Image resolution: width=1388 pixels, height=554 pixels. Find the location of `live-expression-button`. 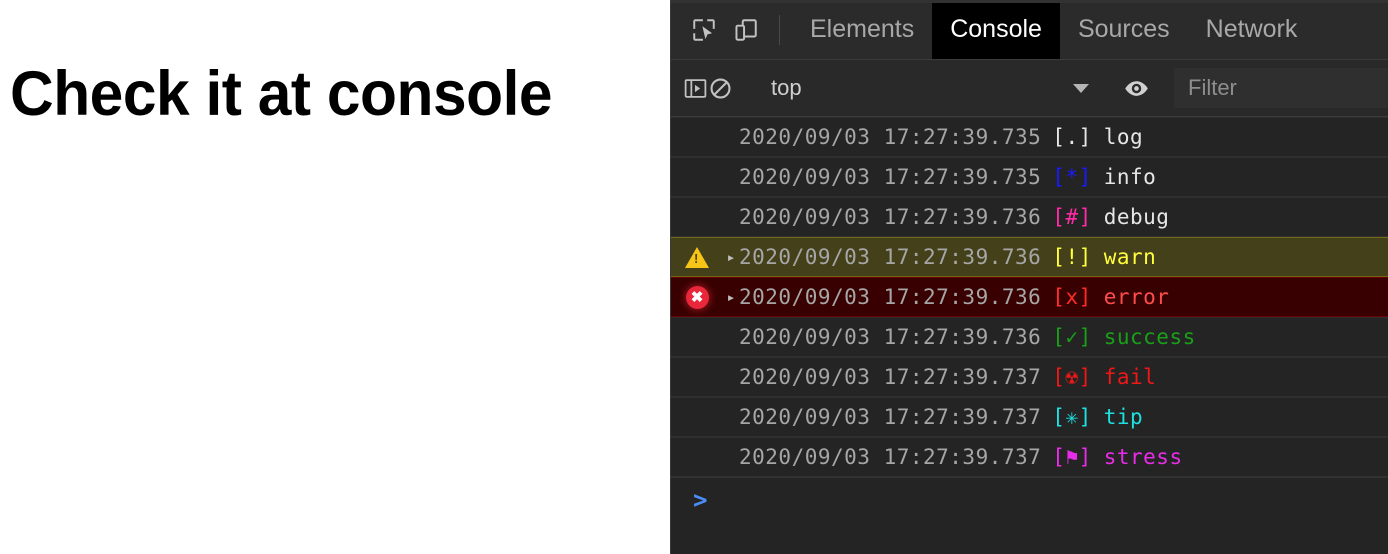

live-expression-button is located at coordinates (1136, 88).